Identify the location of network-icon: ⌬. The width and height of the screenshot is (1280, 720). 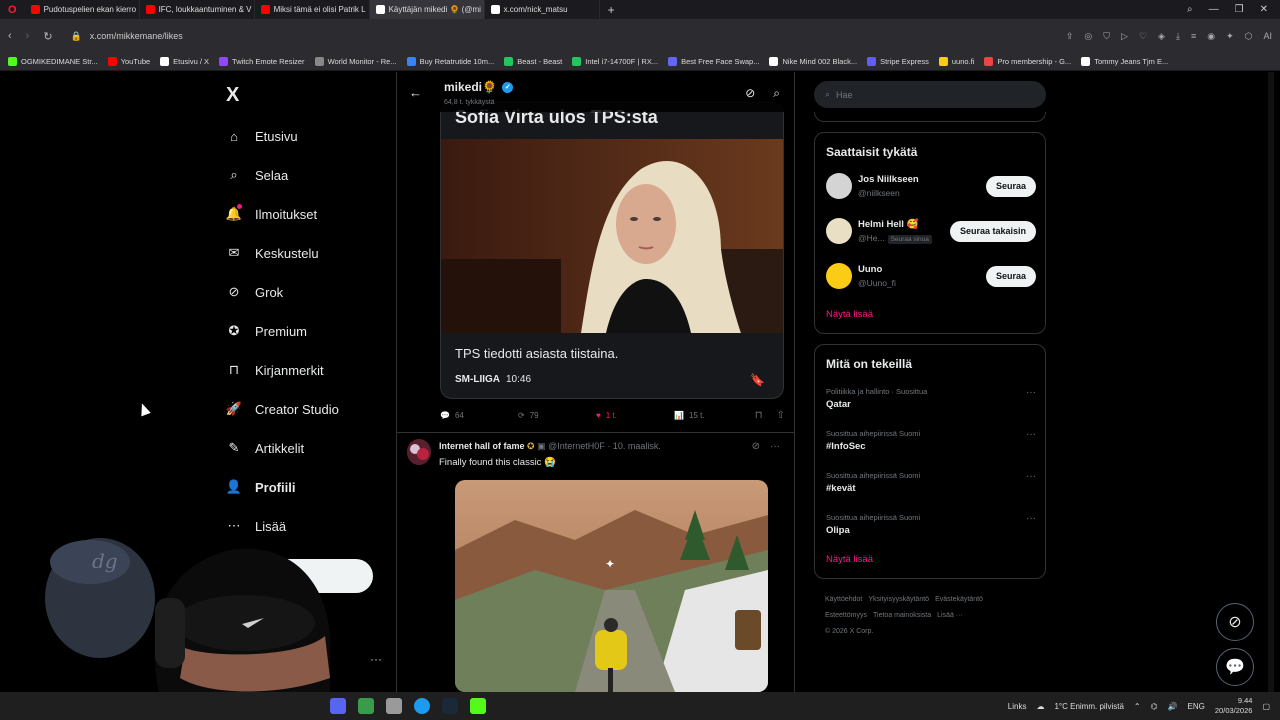
(1154, 706).